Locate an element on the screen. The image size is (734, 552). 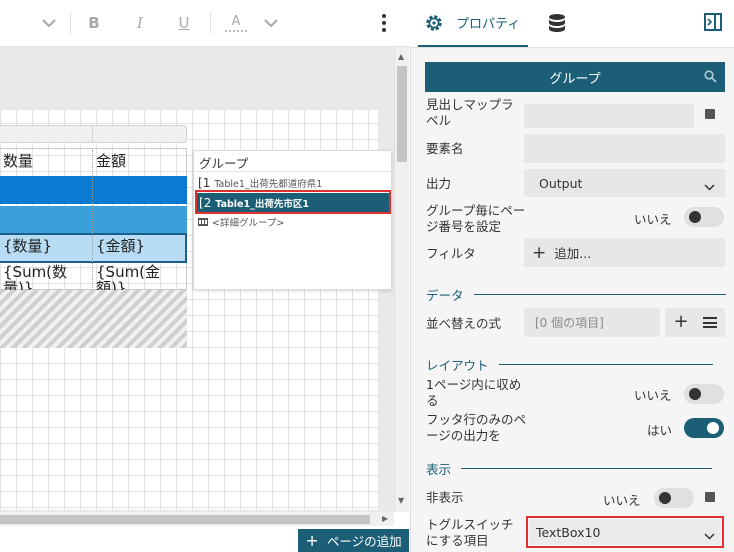
hidden-toggle is located at coordinates (674, 498).